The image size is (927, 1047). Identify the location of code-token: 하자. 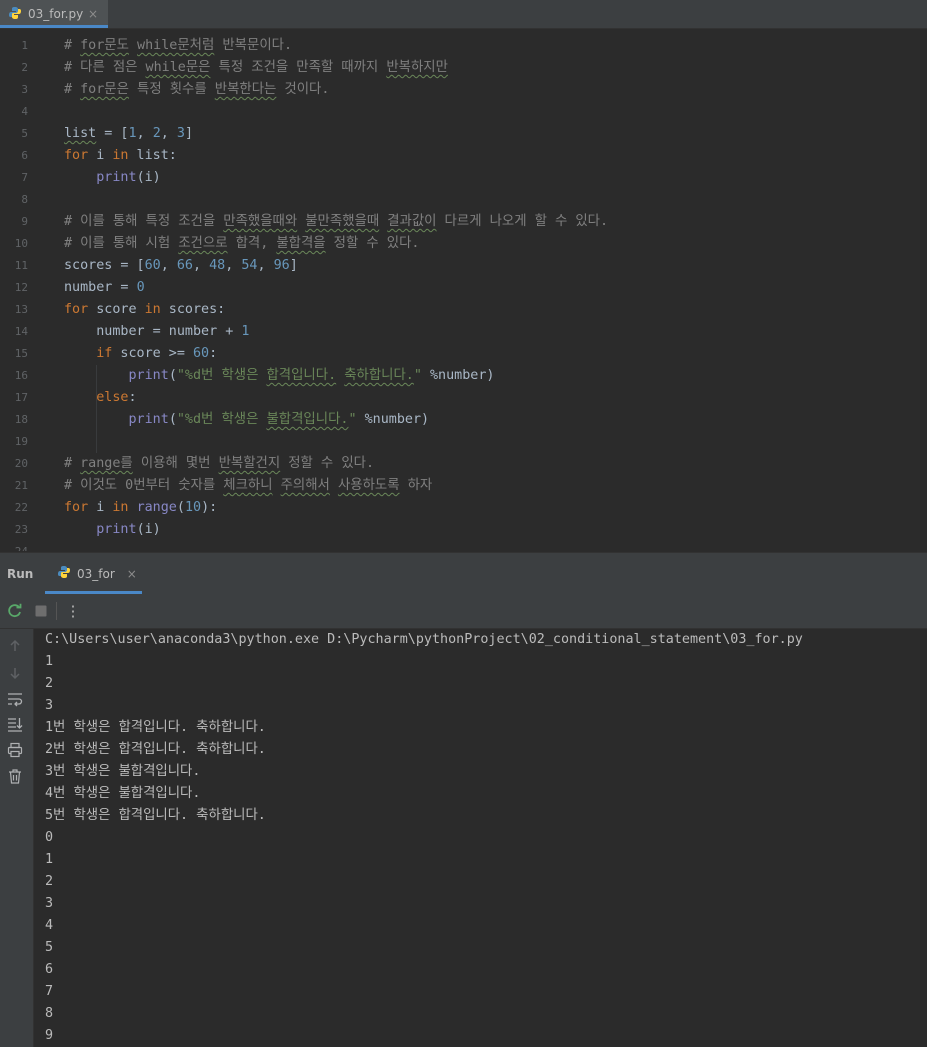
(416, 485).